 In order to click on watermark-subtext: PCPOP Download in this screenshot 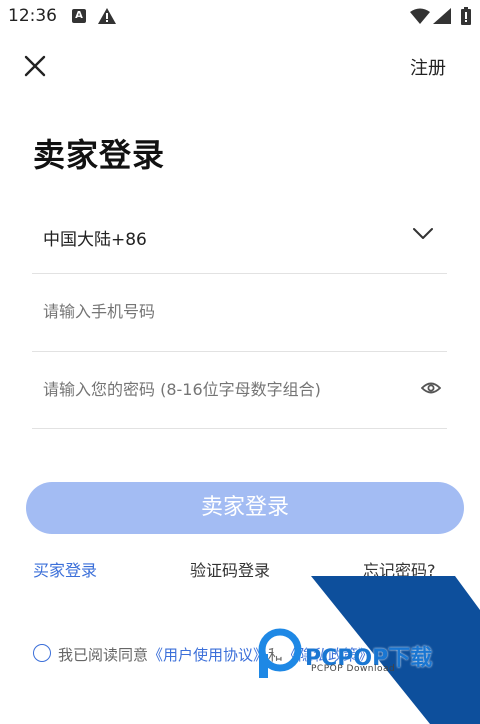, I will do `click(353, 669)`.